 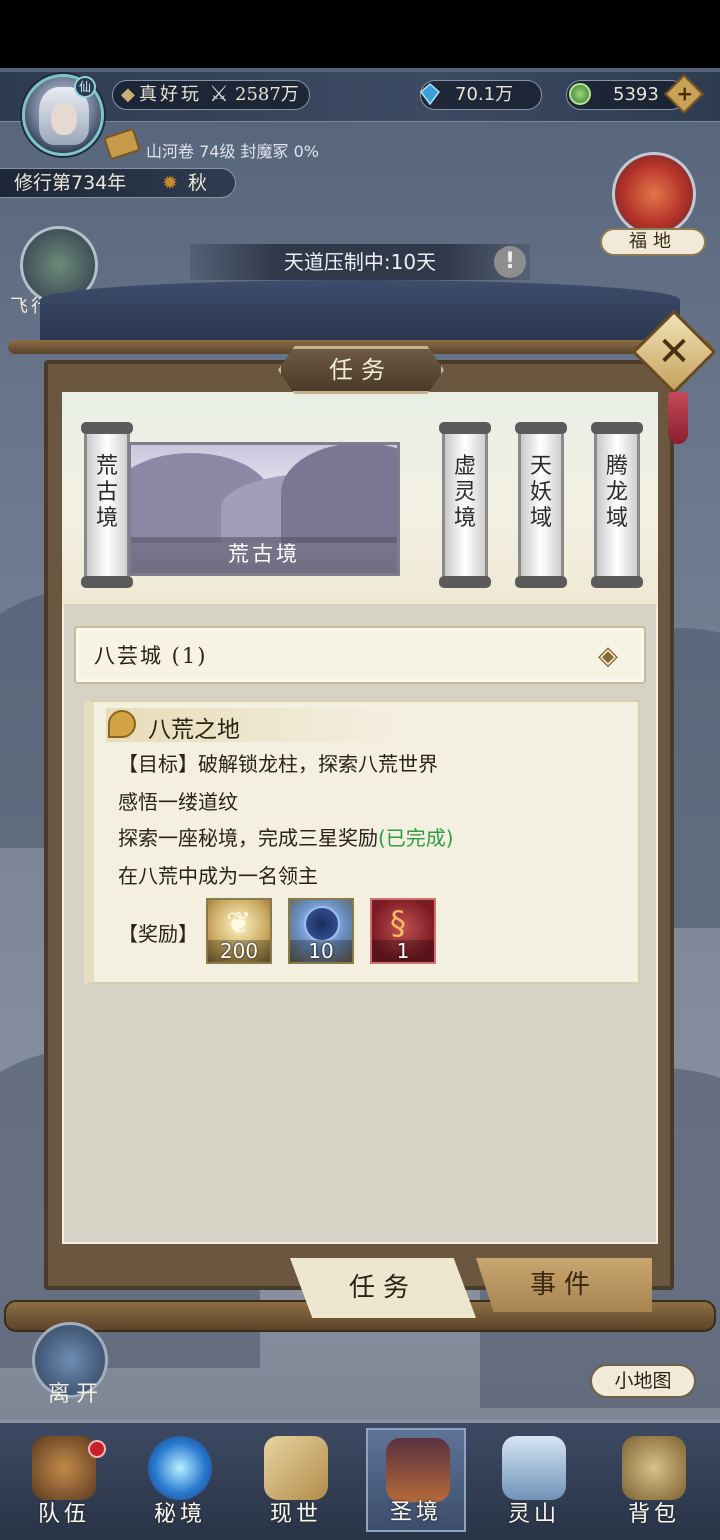 What do you see at coordinates (403, 951) in the screenshot?
I see `reward-count: 1` at bounding box center [403, 951].